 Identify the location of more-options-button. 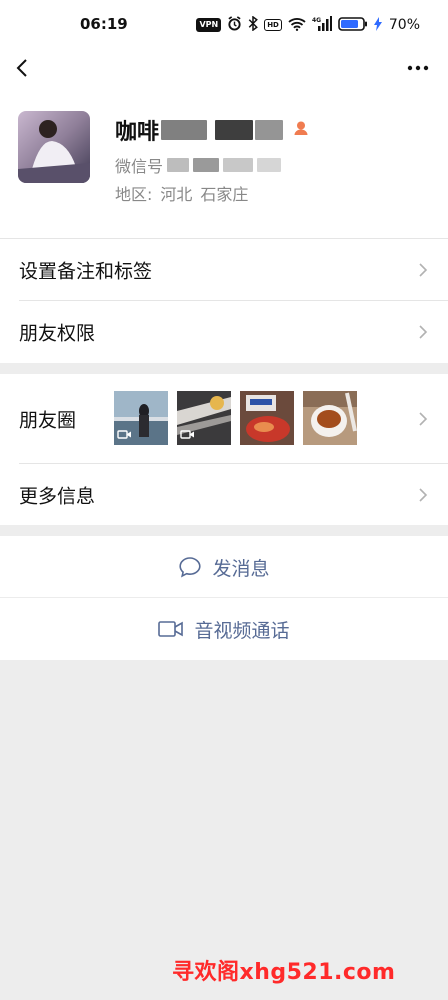
(418, 68).